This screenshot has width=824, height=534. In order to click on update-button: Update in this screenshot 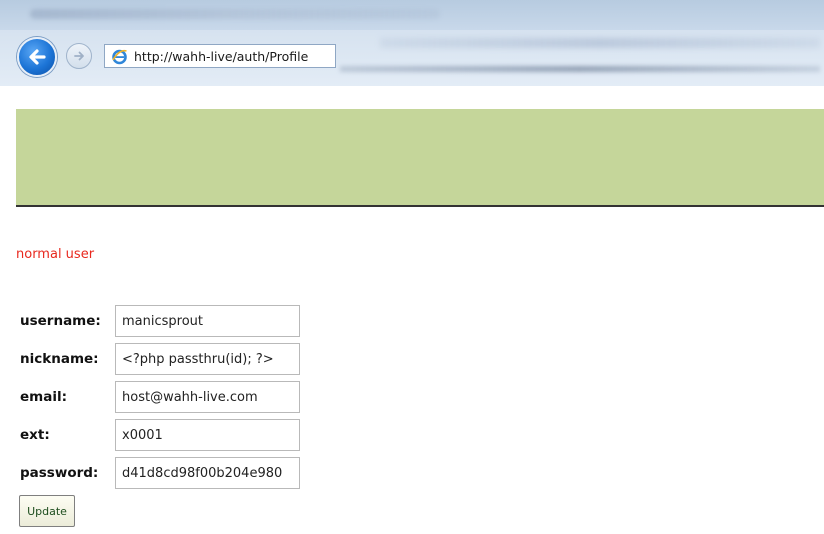, I will do `click(47, 511)`.